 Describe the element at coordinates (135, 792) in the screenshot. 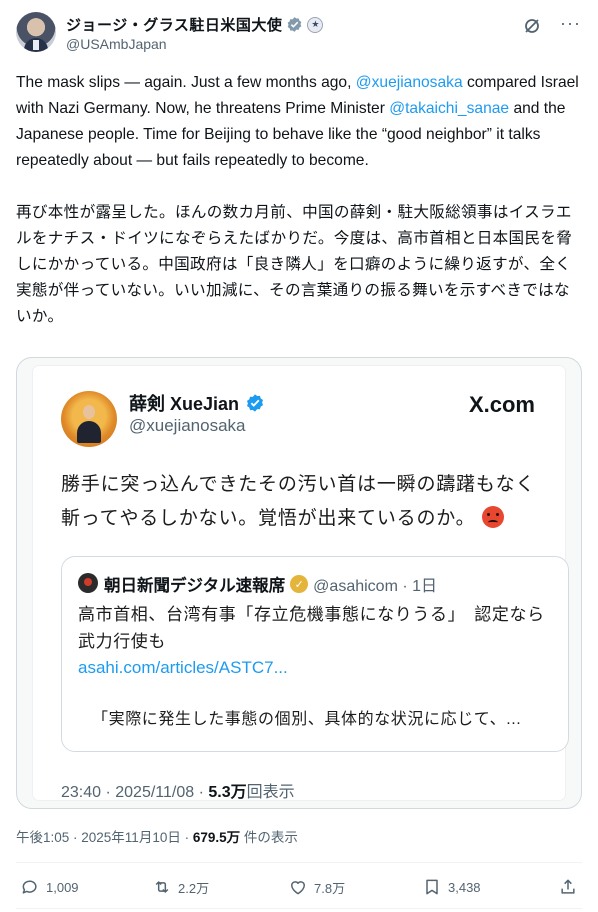

I see `quoted-post-time: 23:40 · 2025/11/08 ·` at that location.